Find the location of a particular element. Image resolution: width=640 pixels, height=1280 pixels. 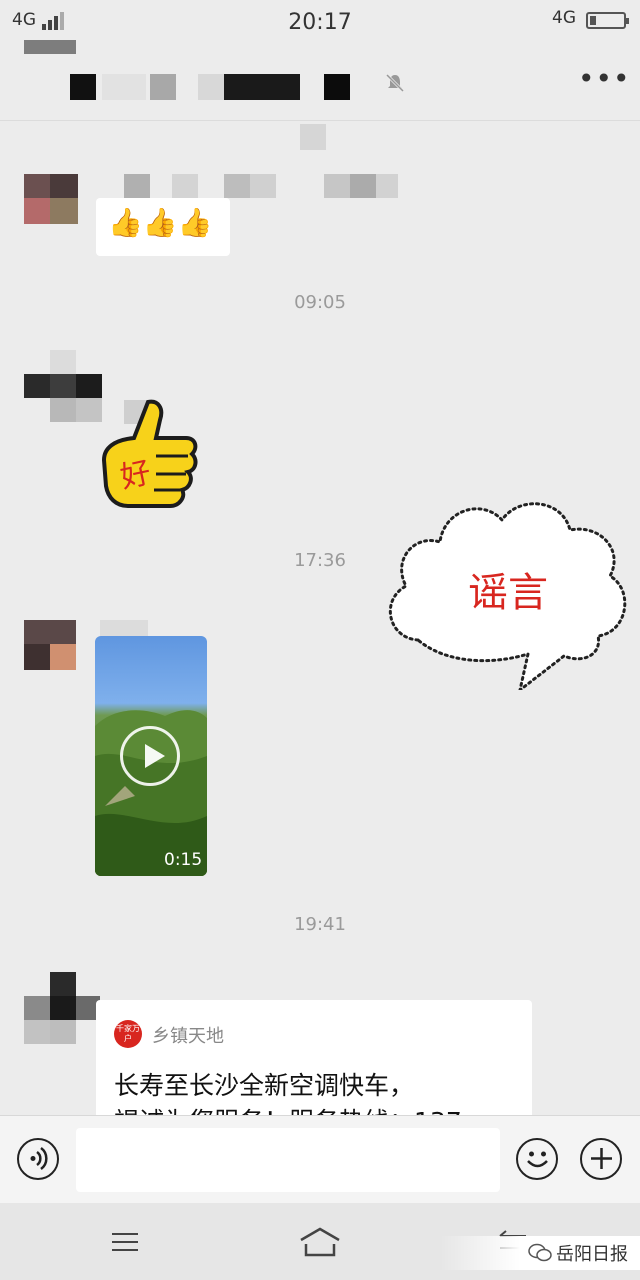

card-text-line-1: 长寿至长沙全新空调快车， is located at coordinates (264, 1085).